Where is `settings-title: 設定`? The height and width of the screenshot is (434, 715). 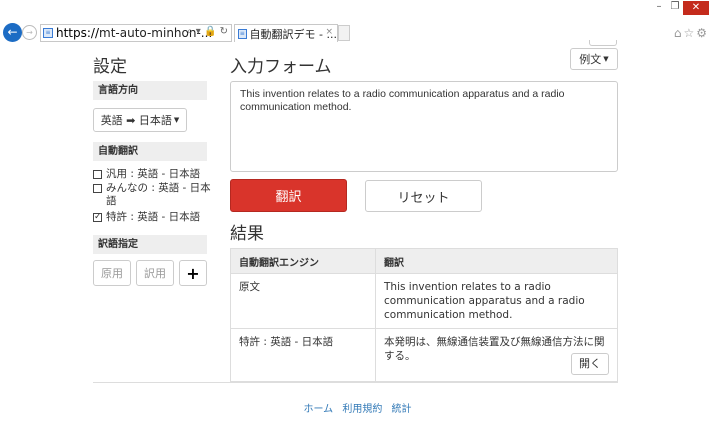 settings-title: 設定 is located at coordinates (110, 67).